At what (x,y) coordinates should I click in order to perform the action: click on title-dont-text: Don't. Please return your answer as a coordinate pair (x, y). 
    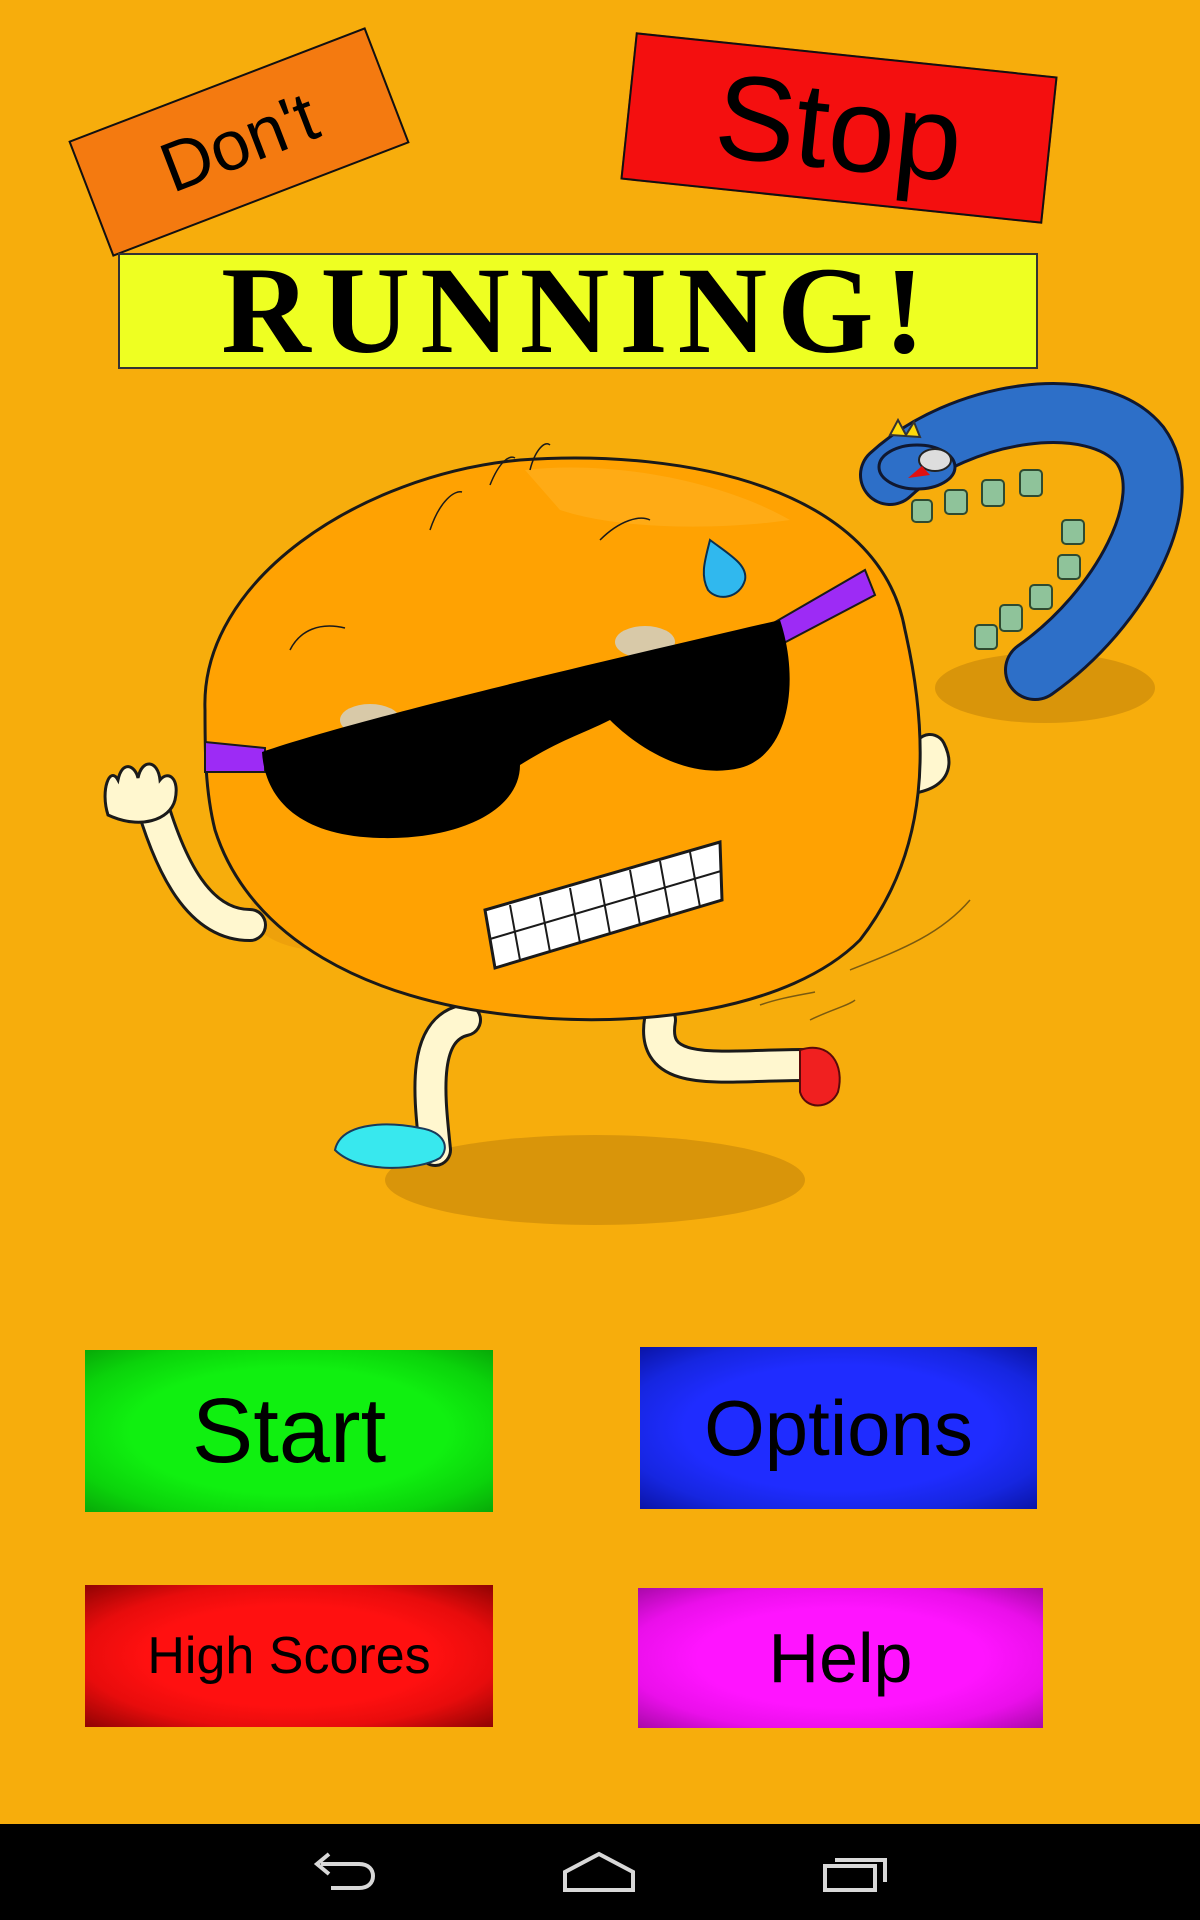
    Looking at the image, I should click on (239, 142).